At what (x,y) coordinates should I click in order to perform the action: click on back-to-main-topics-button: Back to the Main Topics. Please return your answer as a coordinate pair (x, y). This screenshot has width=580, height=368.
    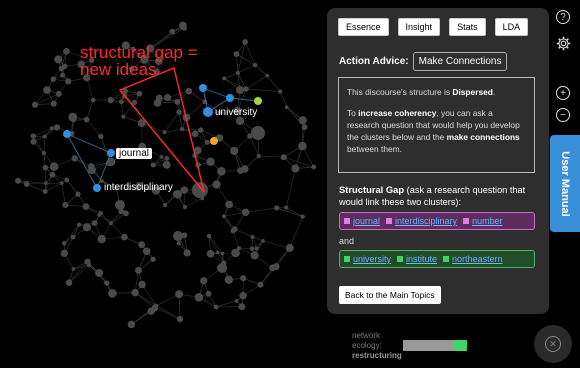
    Looking at the image, I should click on (390, 295).